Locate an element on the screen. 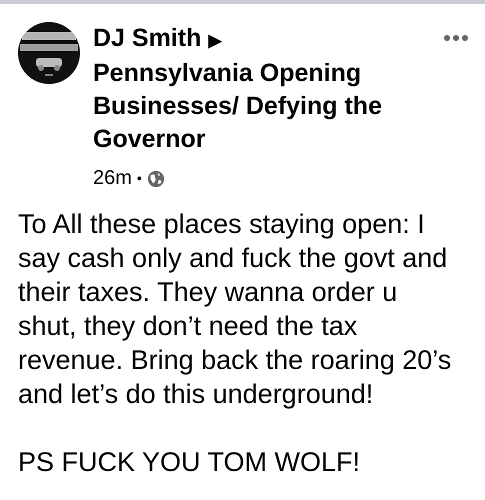 This screenshot has height=500, width=485. group-link: Pennsylvania Opening Businesses/ Defying the Governor is located at coordinates (261, 106).